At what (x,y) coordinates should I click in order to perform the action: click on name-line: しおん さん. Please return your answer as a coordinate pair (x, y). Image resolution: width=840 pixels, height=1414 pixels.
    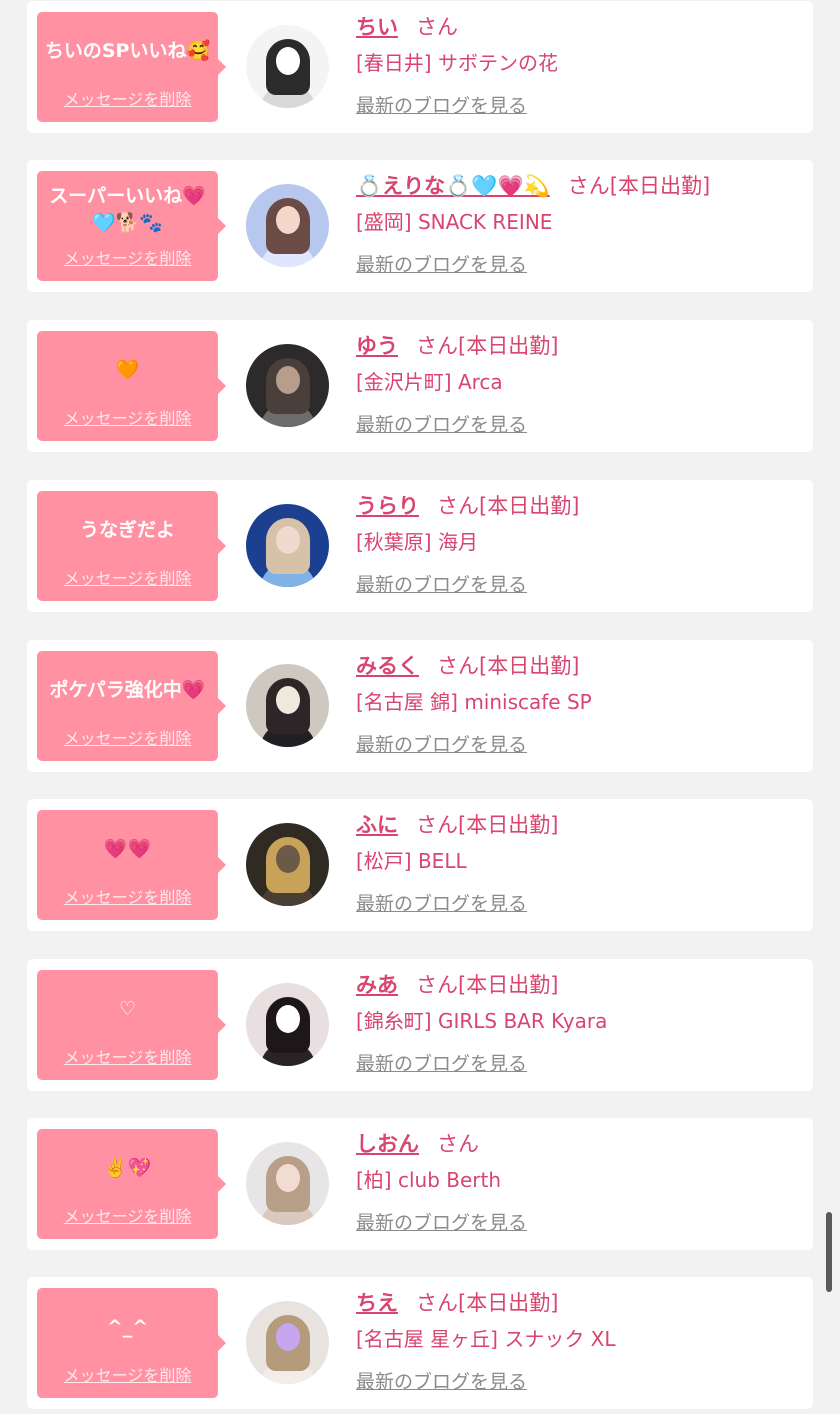
    Looking at the image, I should click on (579, 1144).